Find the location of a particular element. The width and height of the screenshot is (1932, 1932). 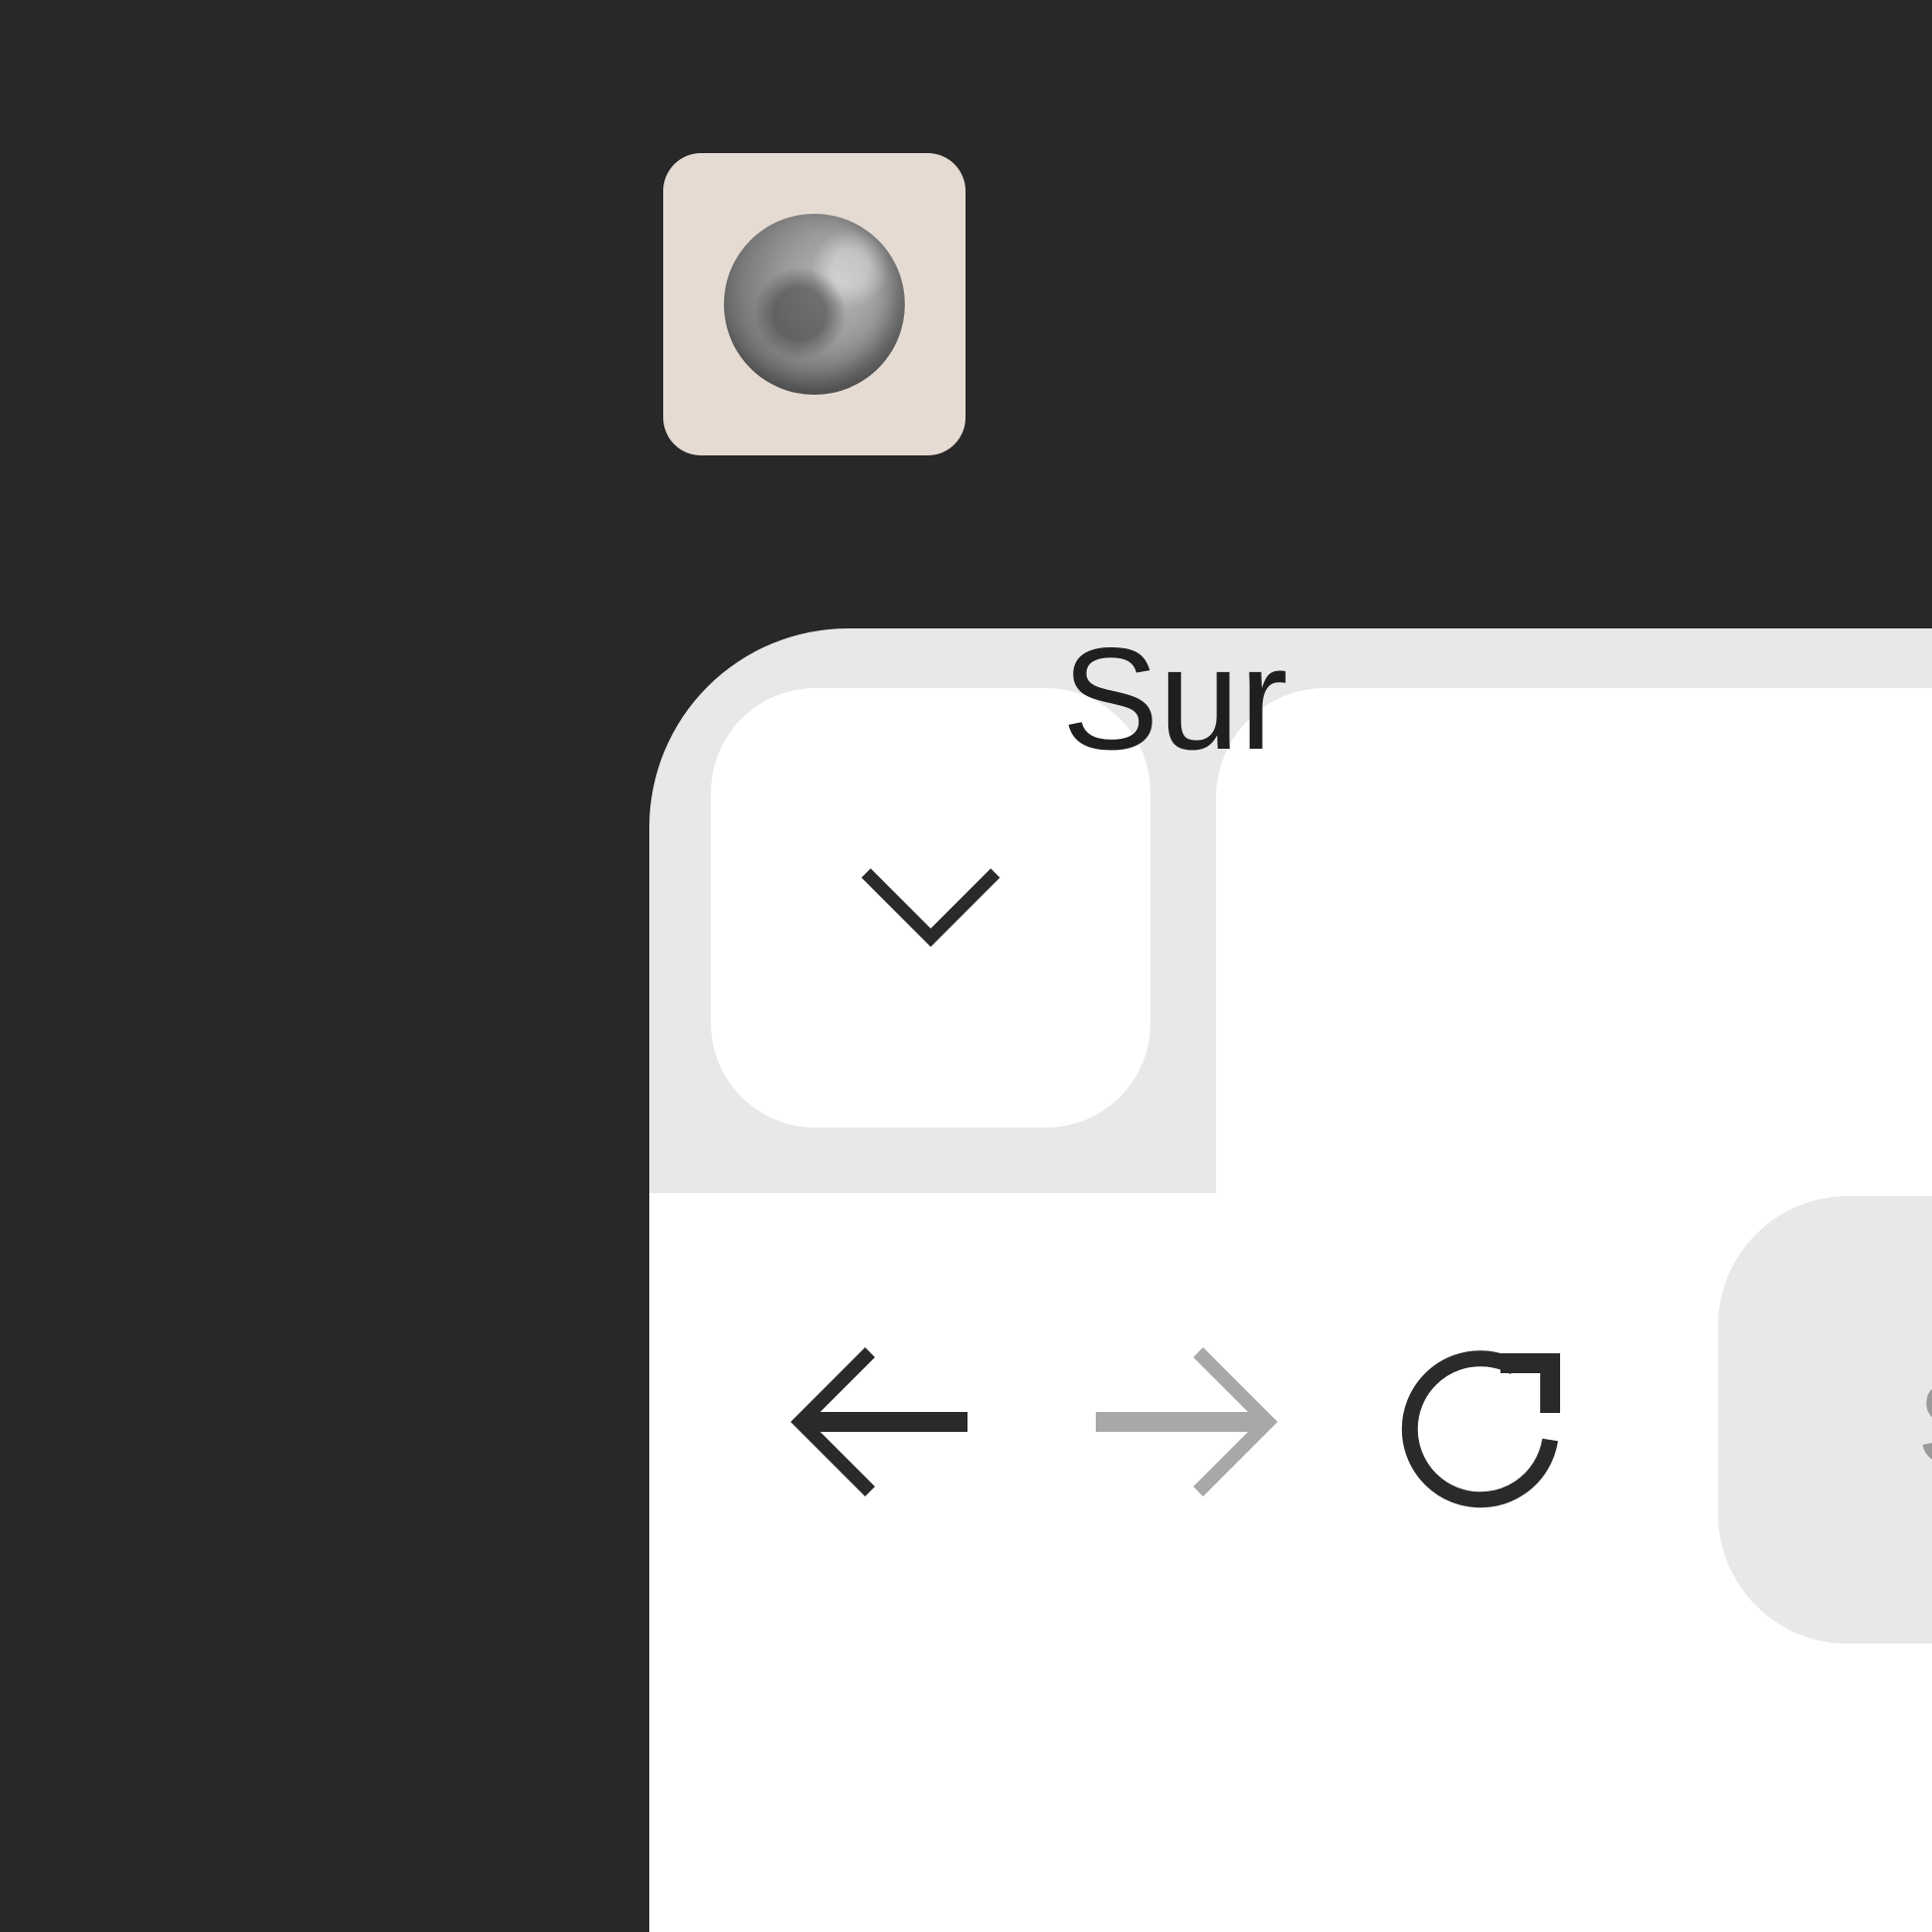

arrow-left-icon is located at coordinates (880, 1422).